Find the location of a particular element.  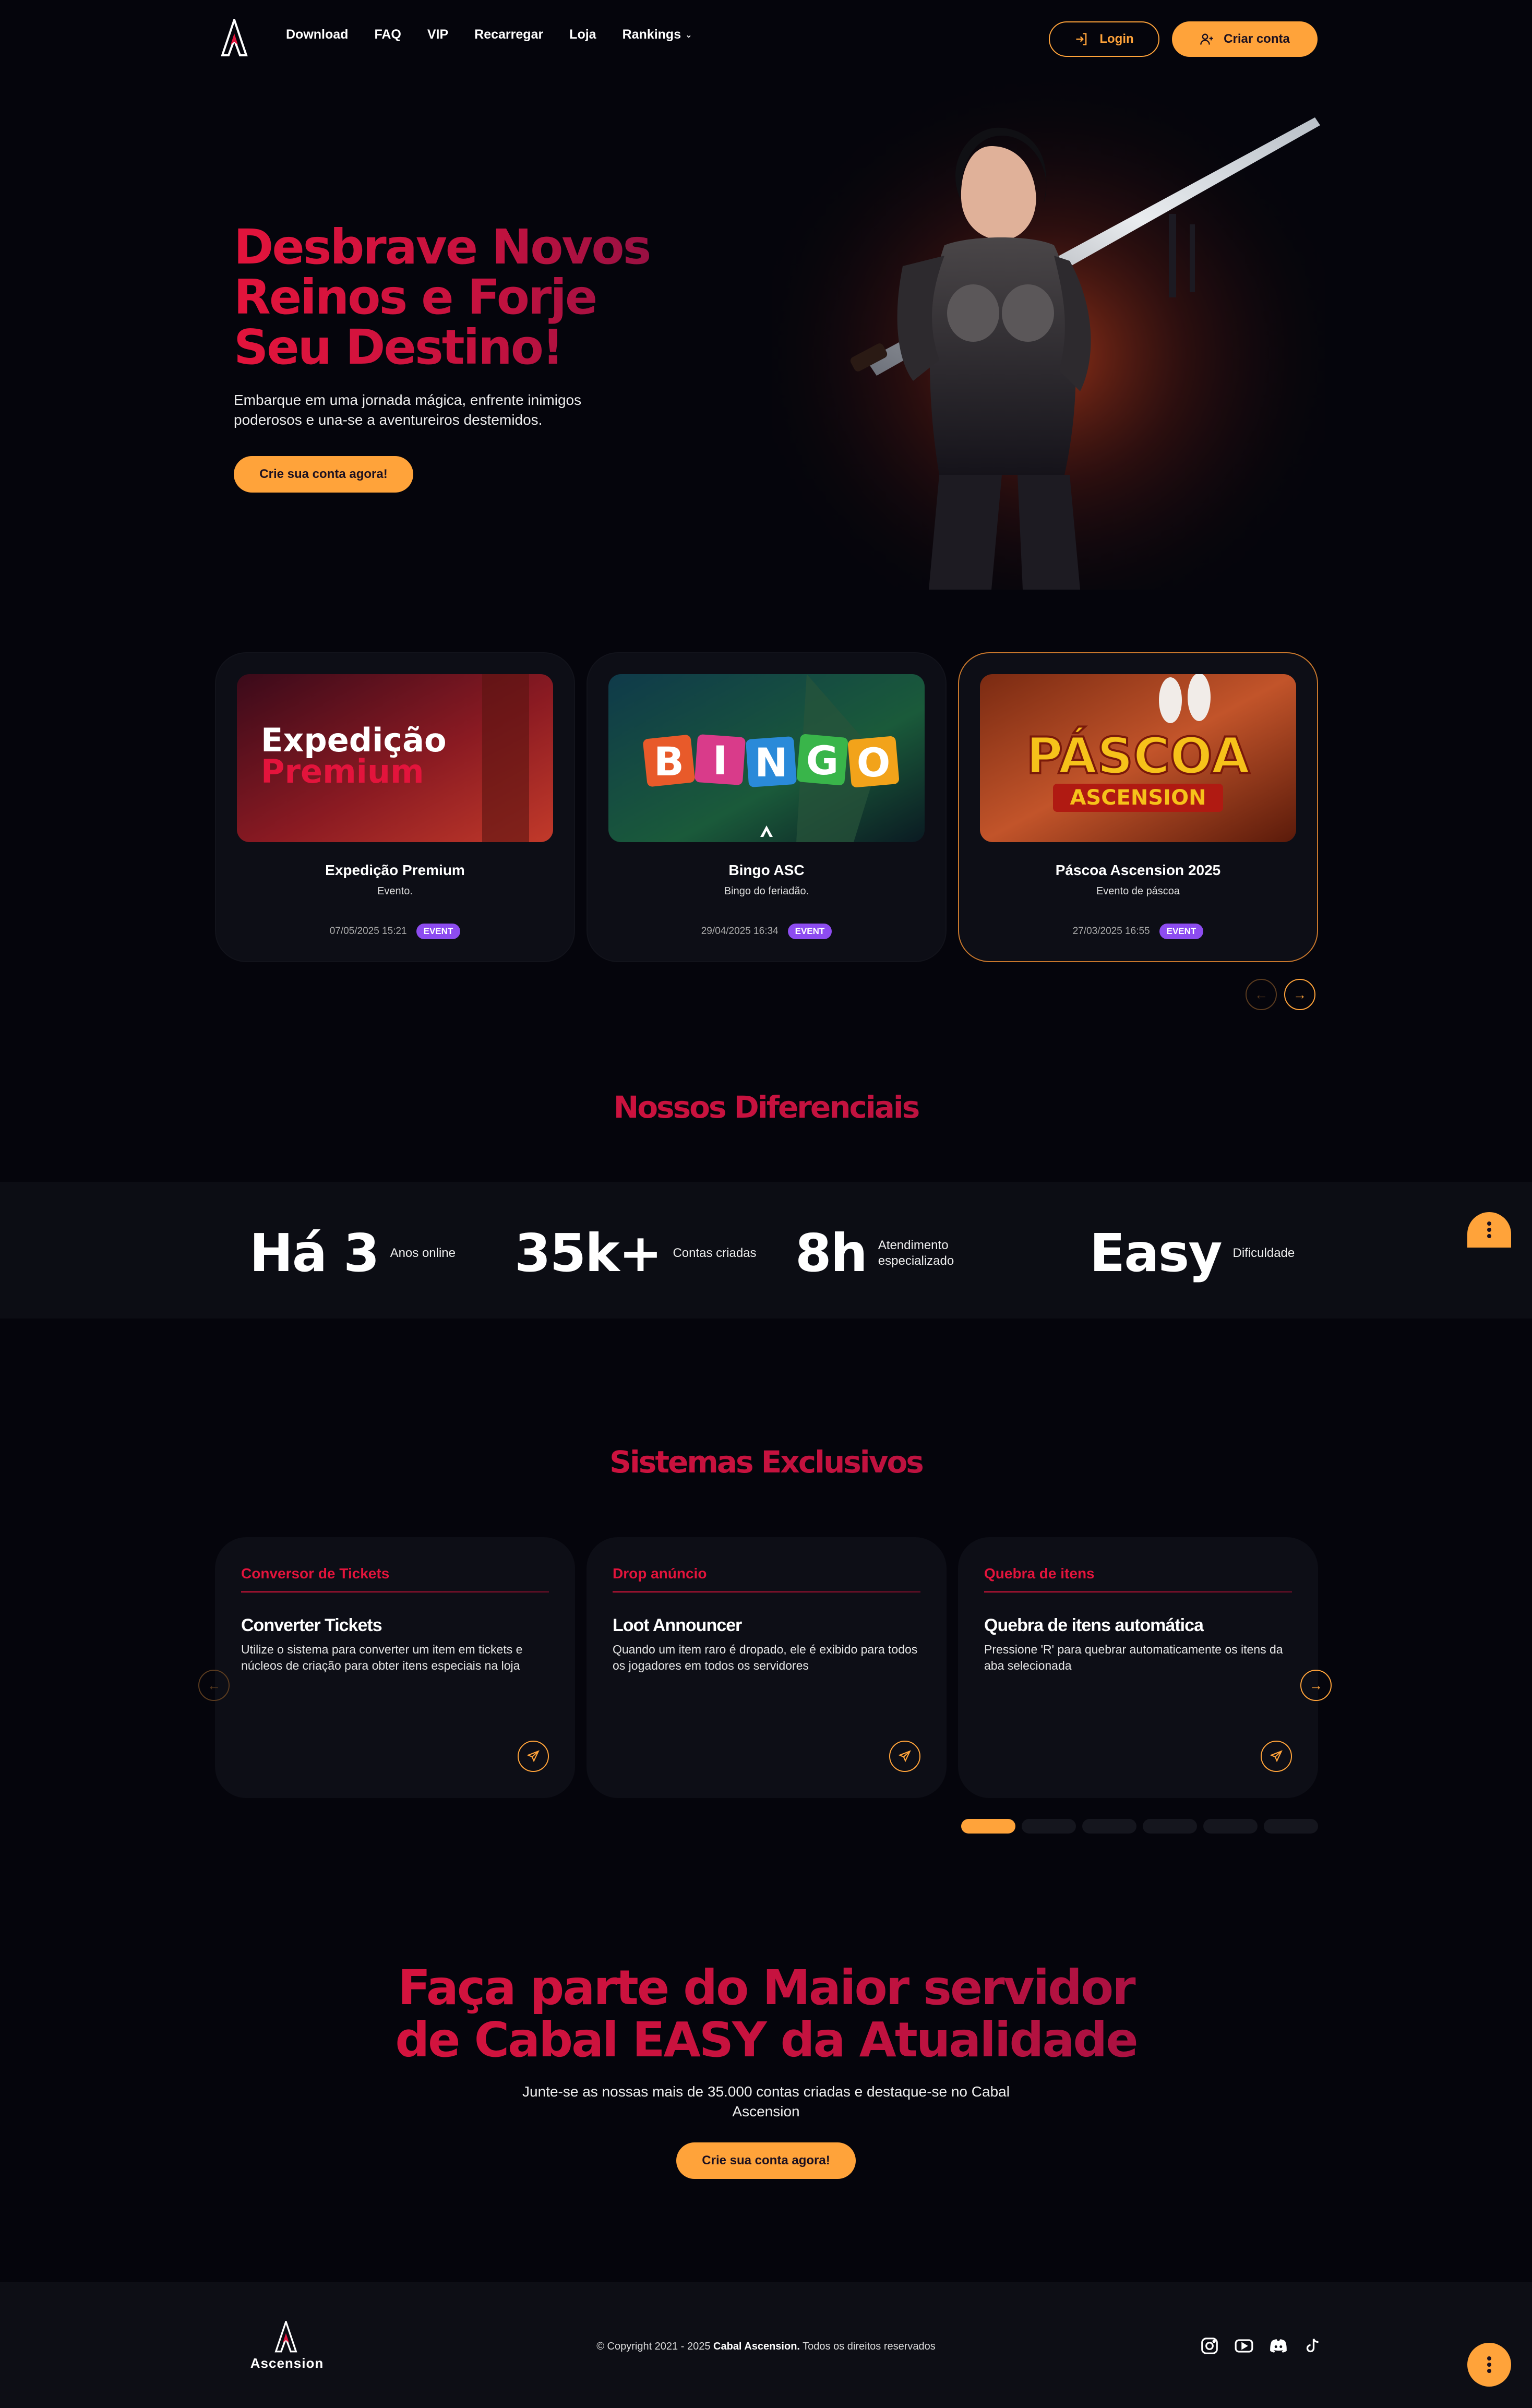

news-meta: 29/04/2025 16:34 EVENT is located at coordinates (766, 931).